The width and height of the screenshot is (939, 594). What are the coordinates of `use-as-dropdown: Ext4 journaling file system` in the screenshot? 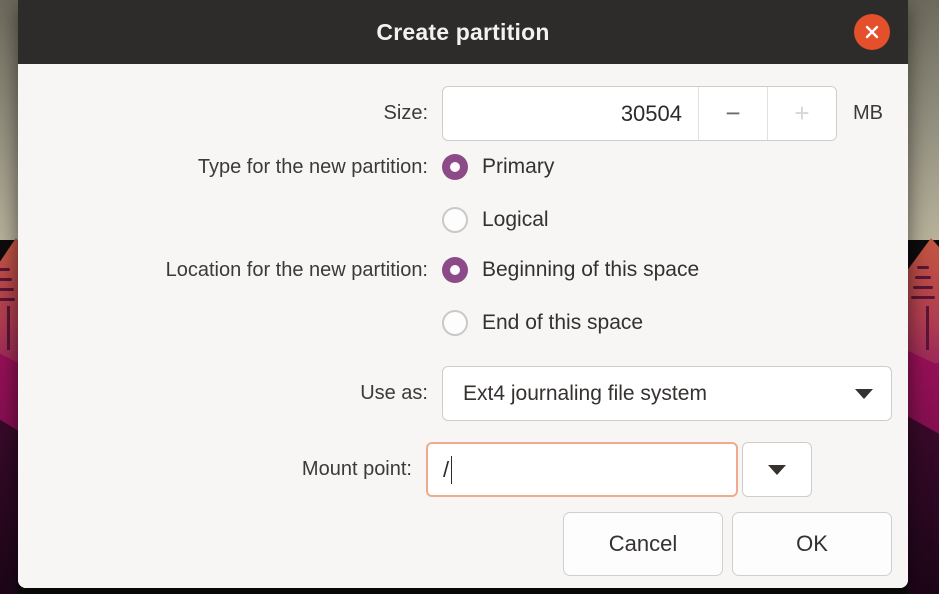 It's located at (667, 393).